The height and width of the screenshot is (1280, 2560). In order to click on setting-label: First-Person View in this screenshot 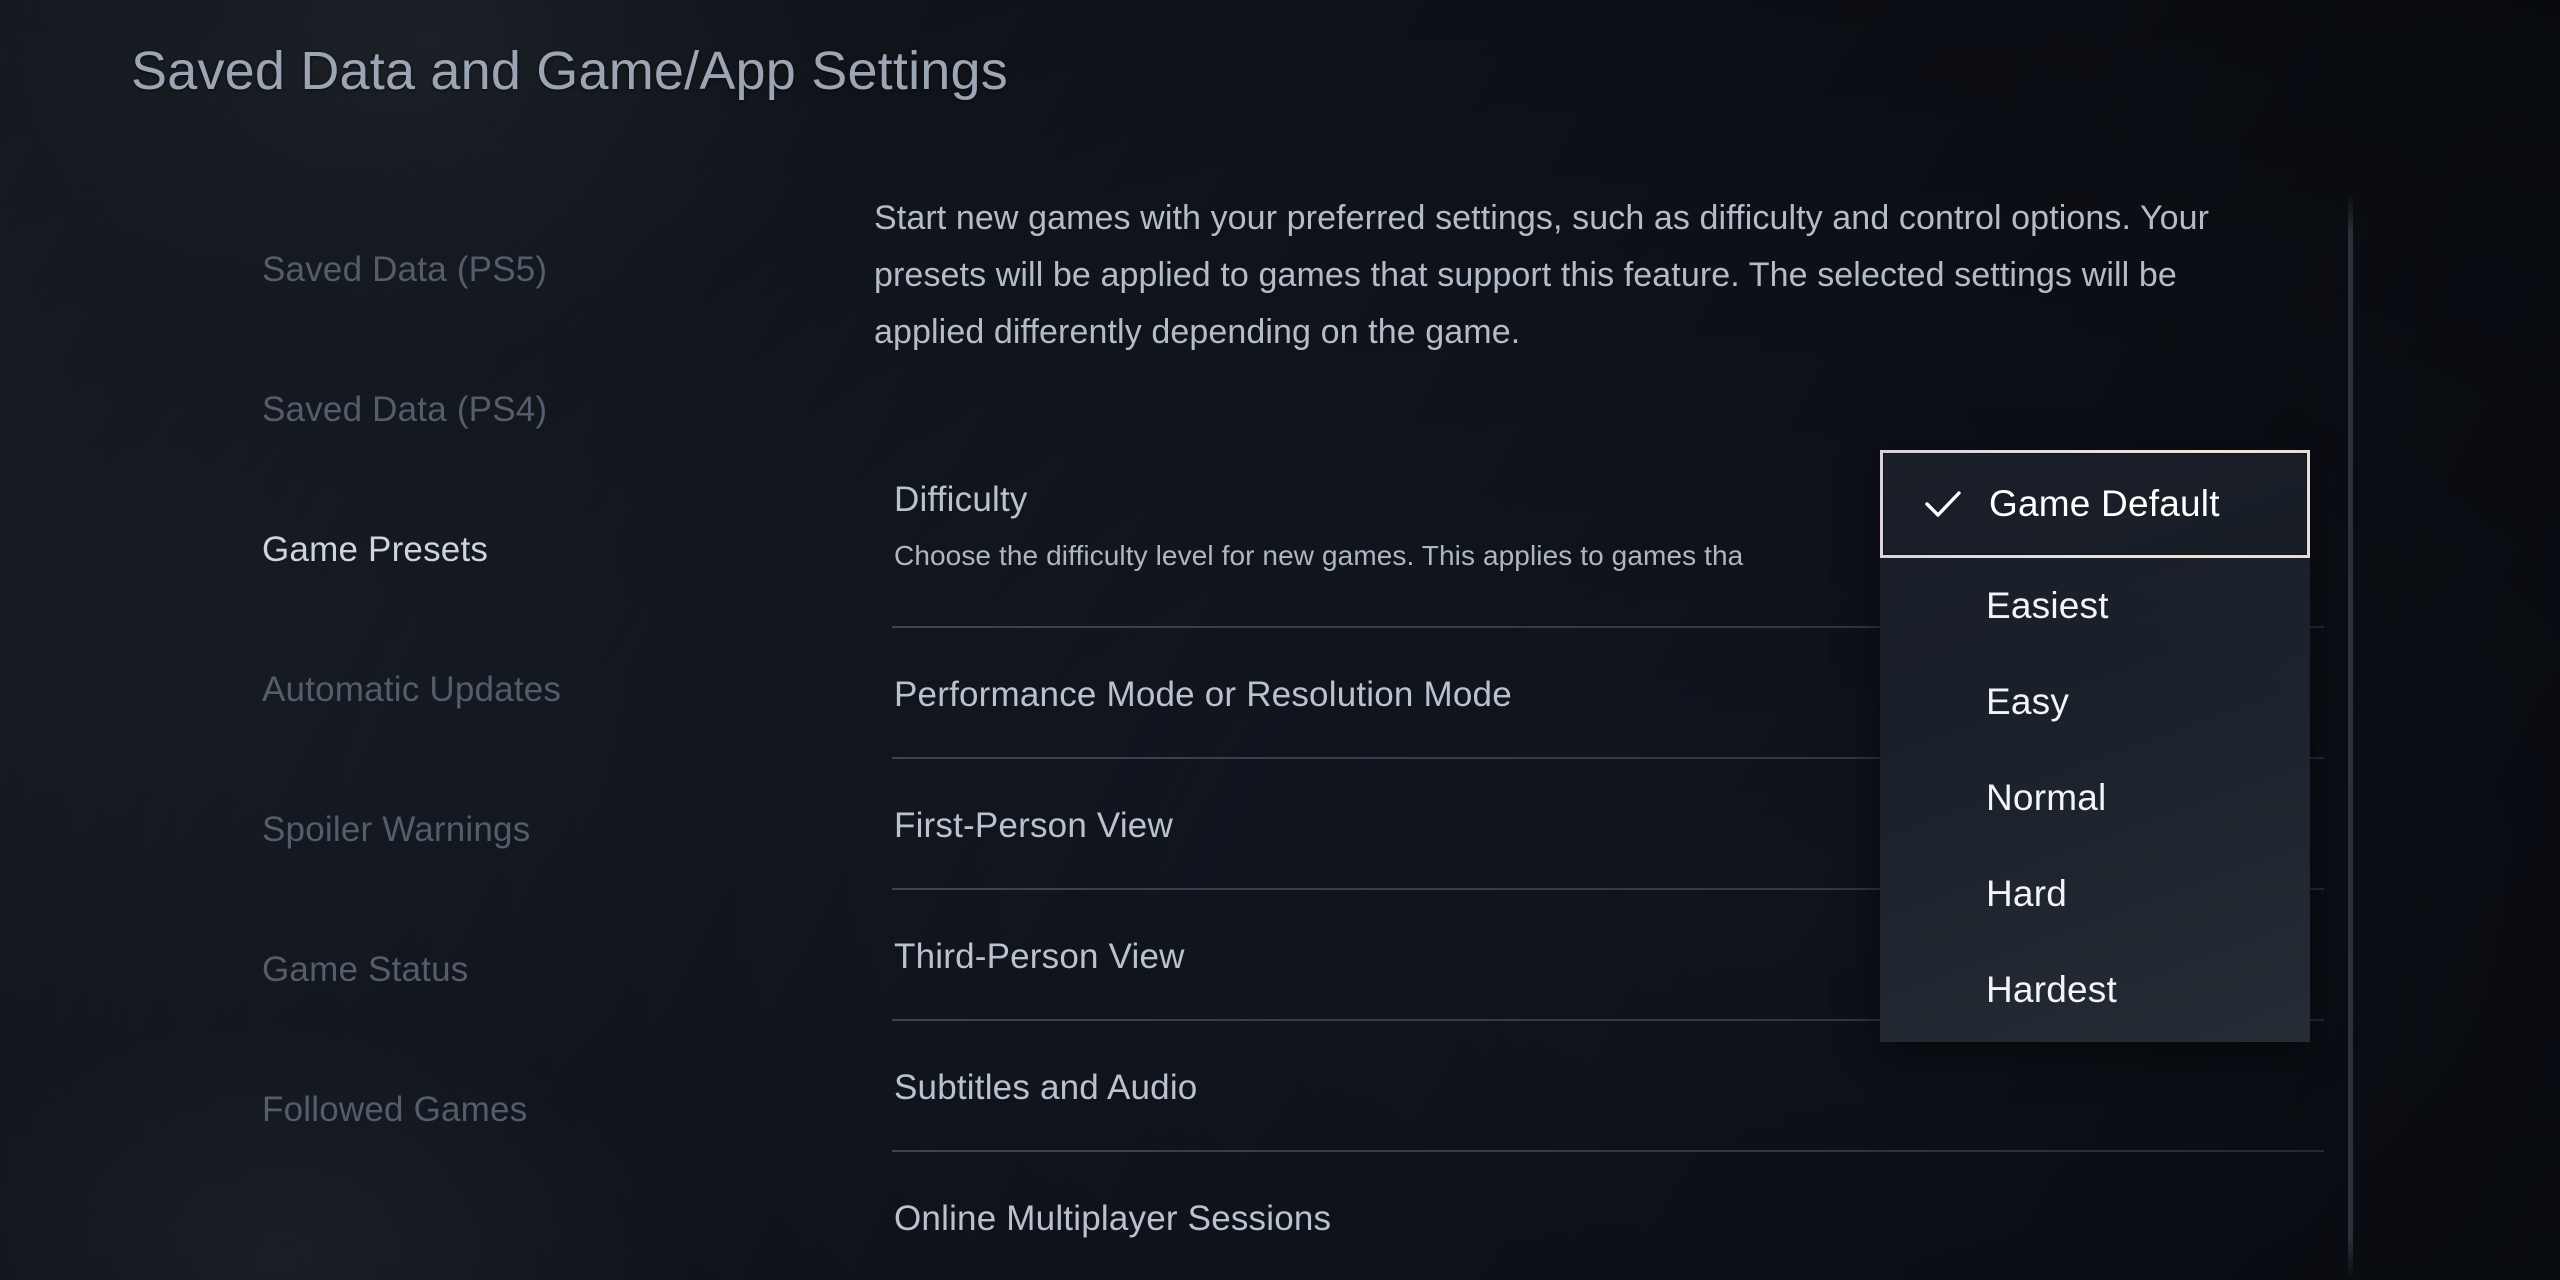, I will do `click(1033, 825)`.